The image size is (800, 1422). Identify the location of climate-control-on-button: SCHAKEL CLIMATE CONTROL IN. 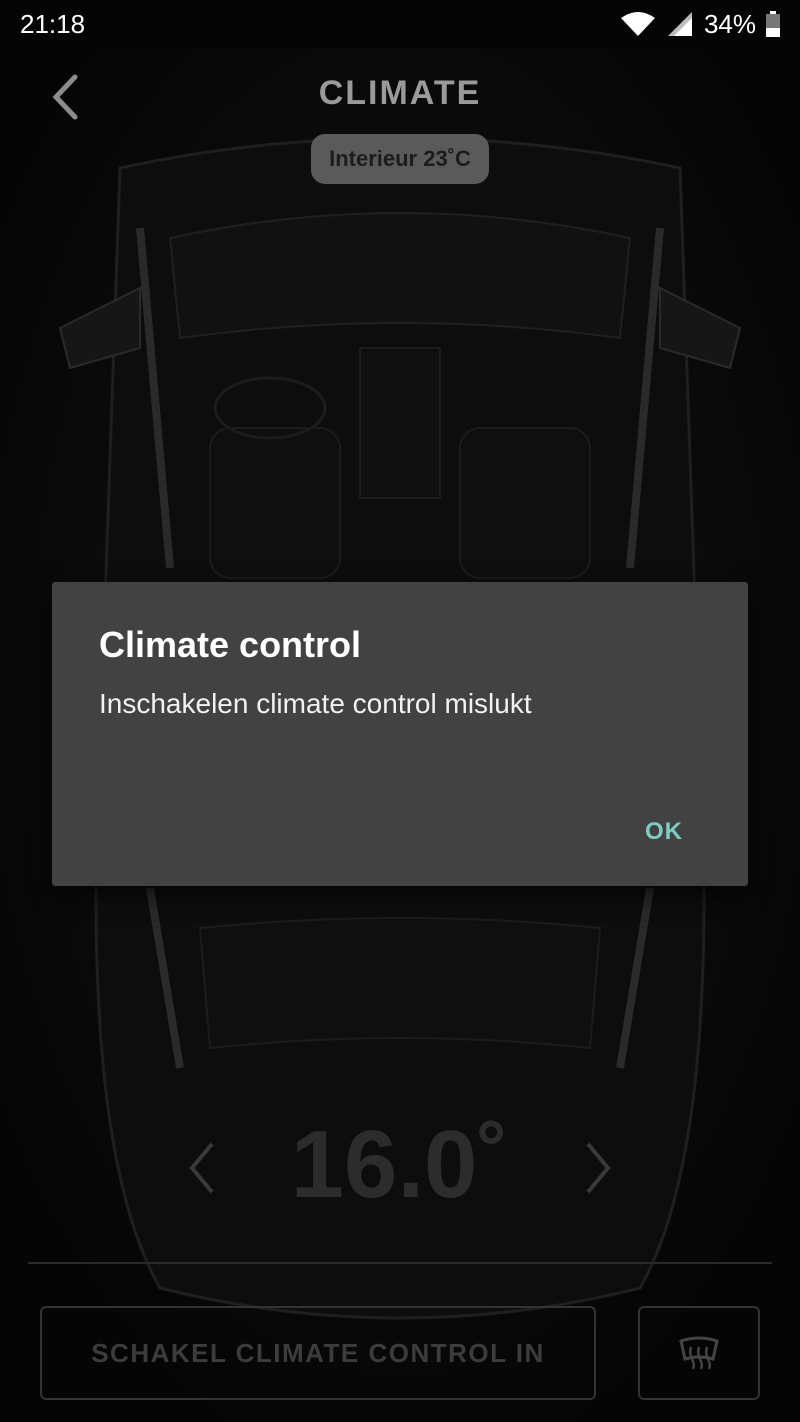
(318, 1353).